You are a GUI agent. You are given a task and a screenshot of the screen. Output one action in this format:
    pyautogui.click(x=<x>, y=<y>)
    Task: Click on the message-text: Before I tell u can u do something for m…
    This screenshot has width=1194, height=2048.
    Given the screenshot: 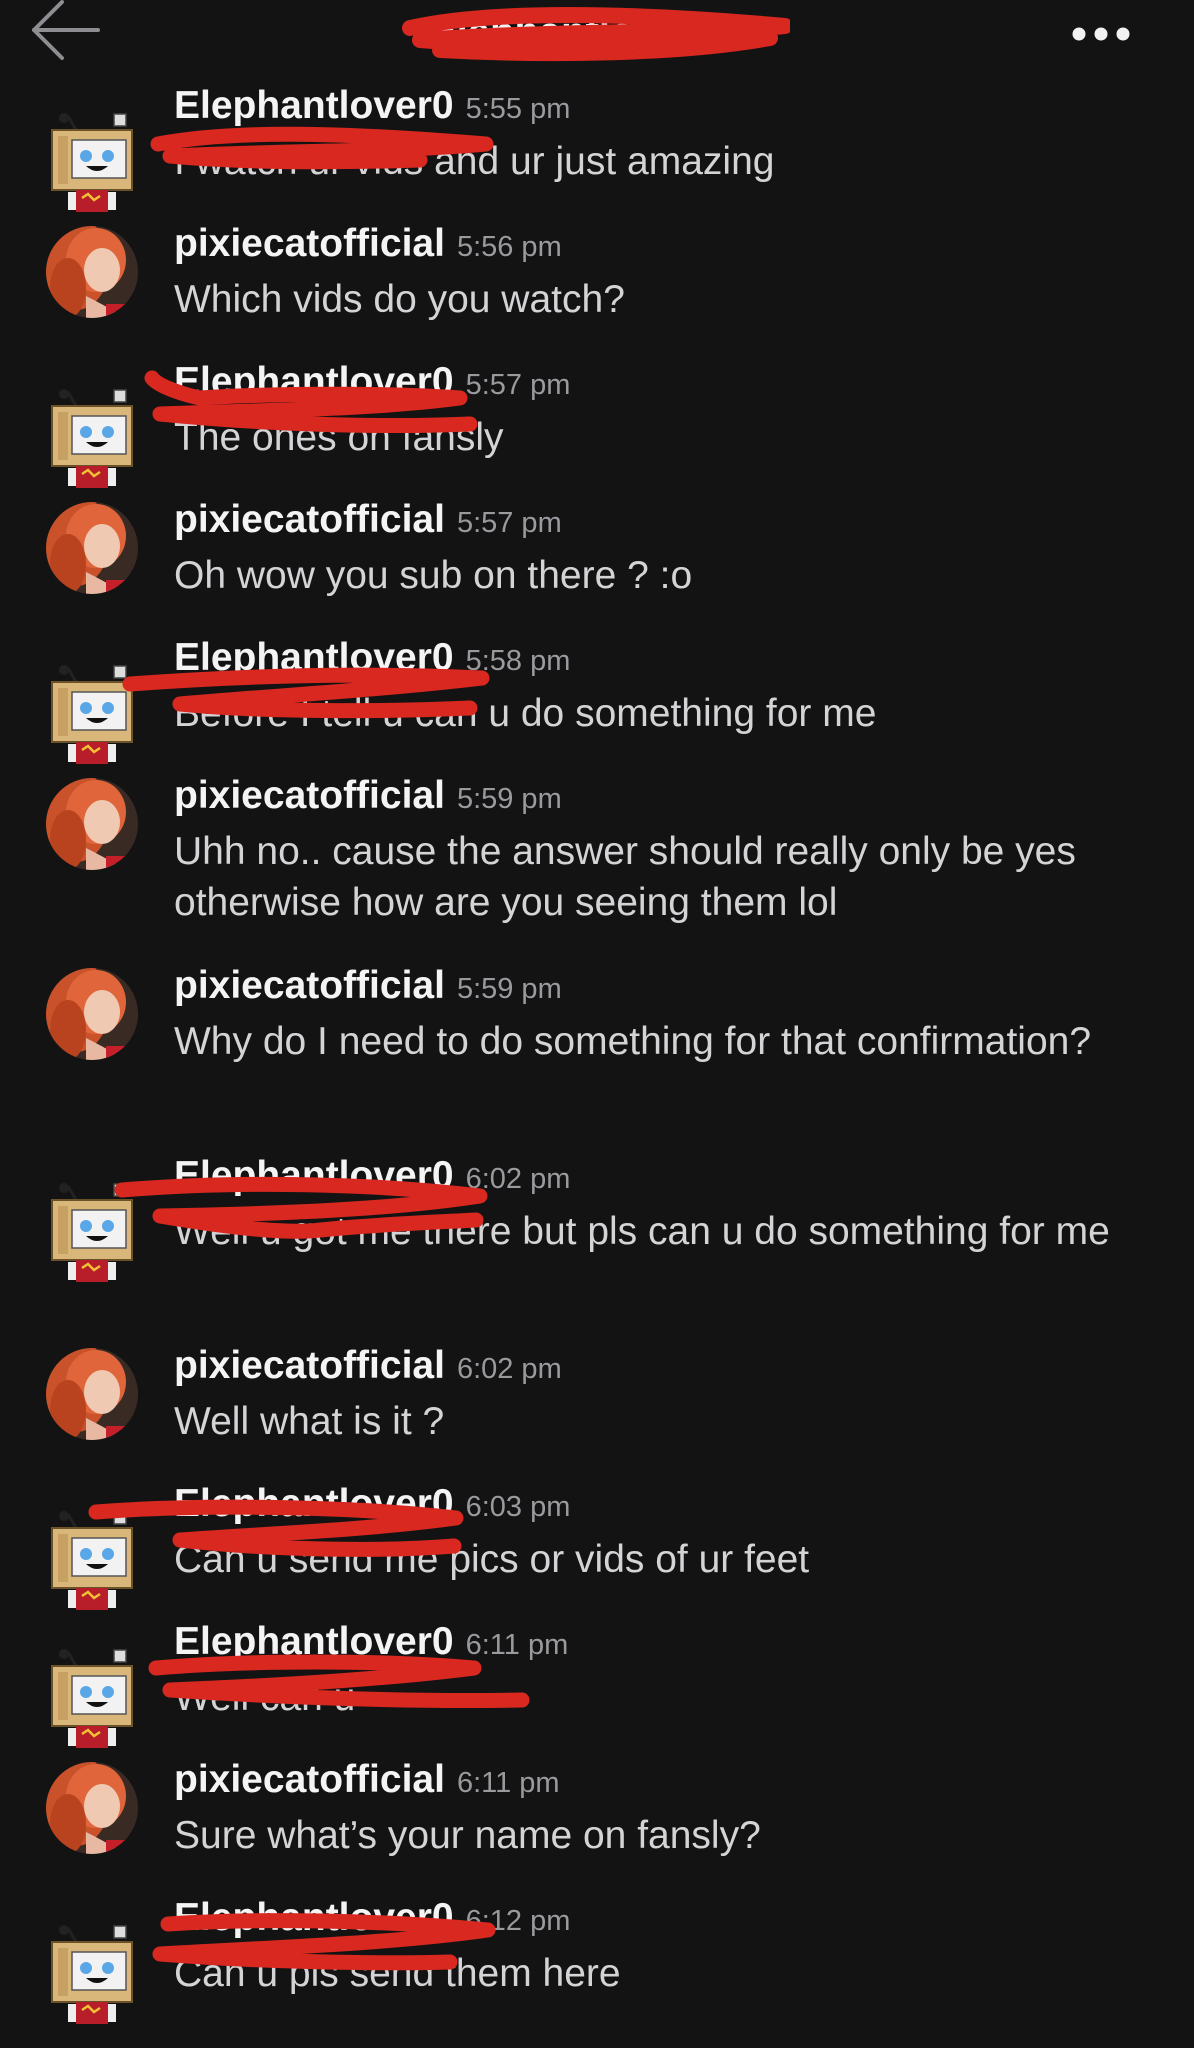 What is the action you would take?
    pyautogui.click(x=525, y=713)
    